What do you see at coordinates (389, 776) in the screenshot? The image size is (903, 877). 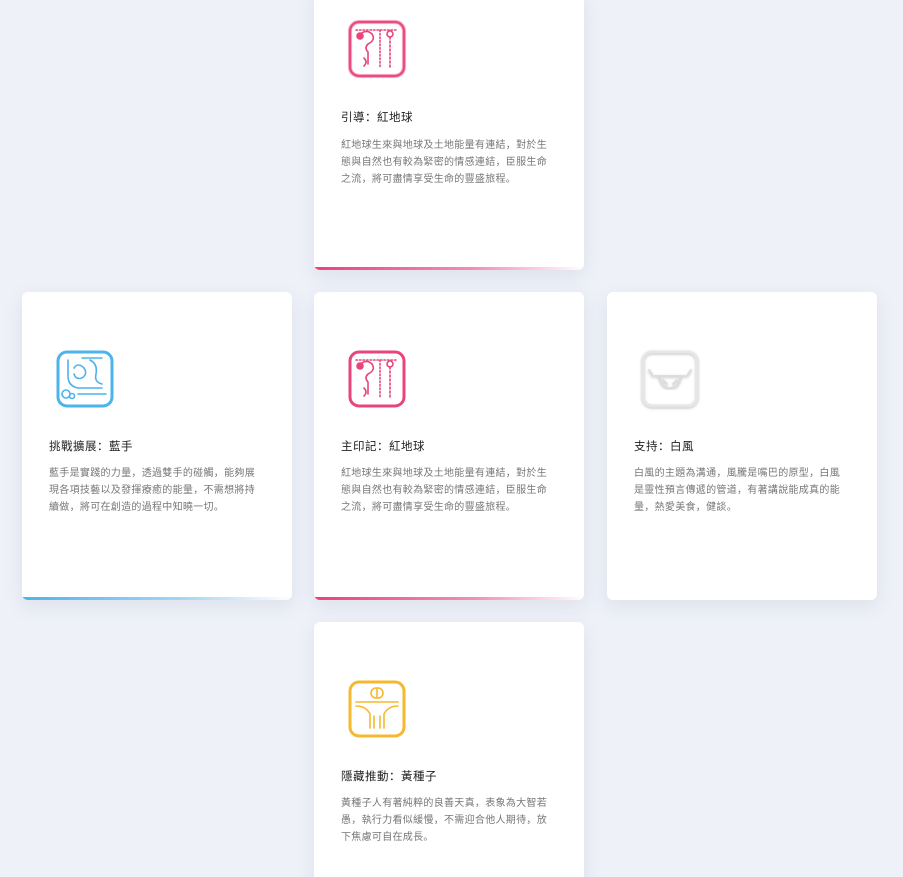 I see `card-title: 隱藏推動：黃種子` at bounding box center [389, 776].